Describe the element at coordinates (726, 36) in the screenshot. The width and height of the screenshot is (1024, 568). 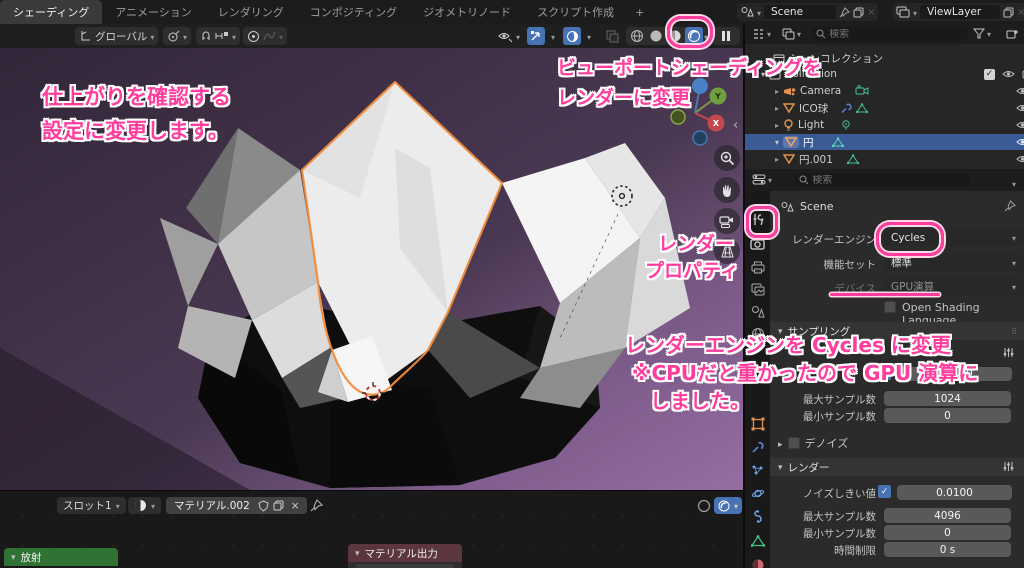
I see `pause-render-button` at that location.